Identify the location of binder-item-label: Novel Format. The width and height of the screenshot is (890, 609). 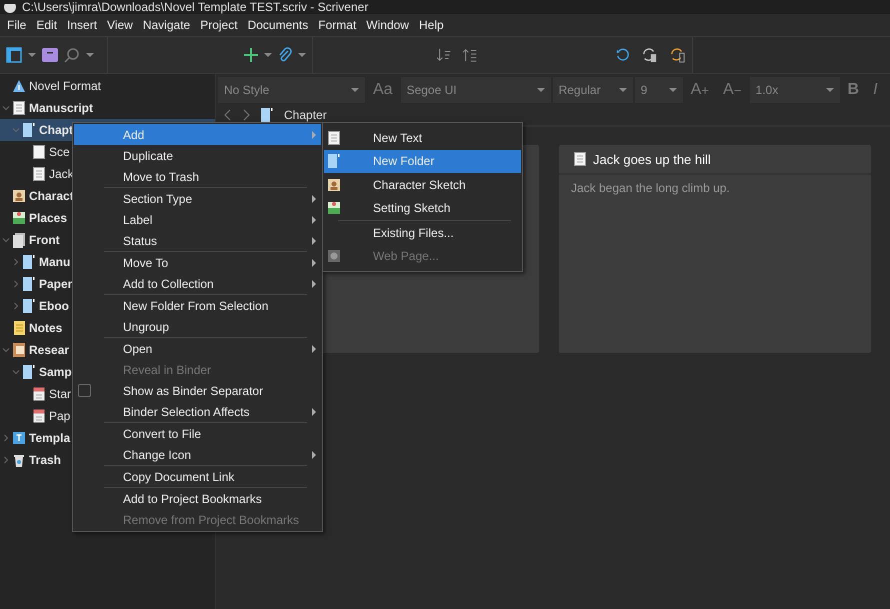
(65, 86).